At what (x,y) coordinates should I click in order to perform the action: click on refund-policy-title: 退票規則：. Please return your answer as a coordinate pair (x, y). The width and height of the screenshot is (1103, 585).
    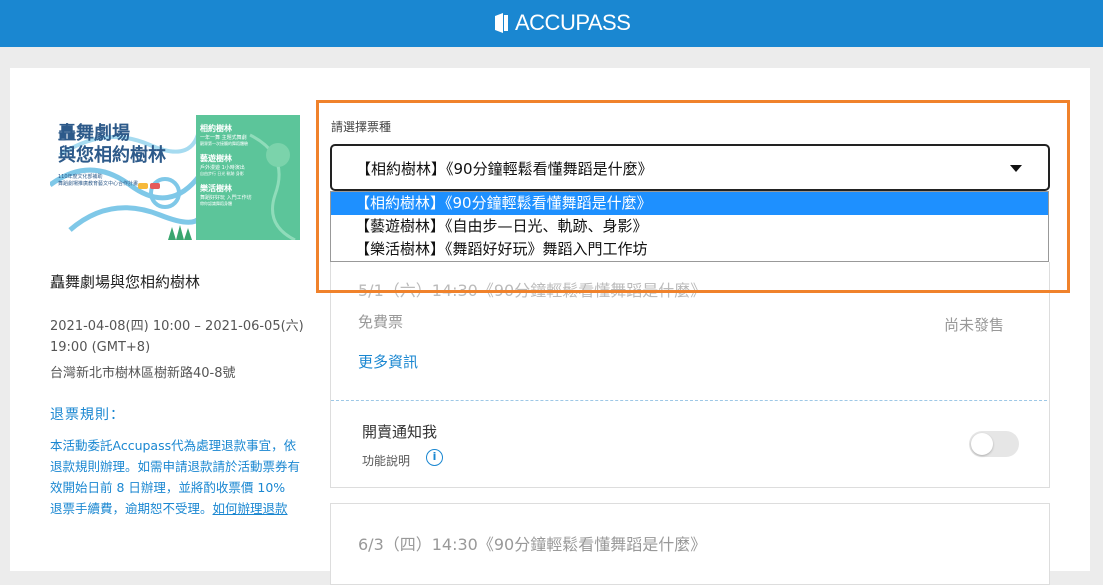
    Looking at the image, I should click on (87, 415).